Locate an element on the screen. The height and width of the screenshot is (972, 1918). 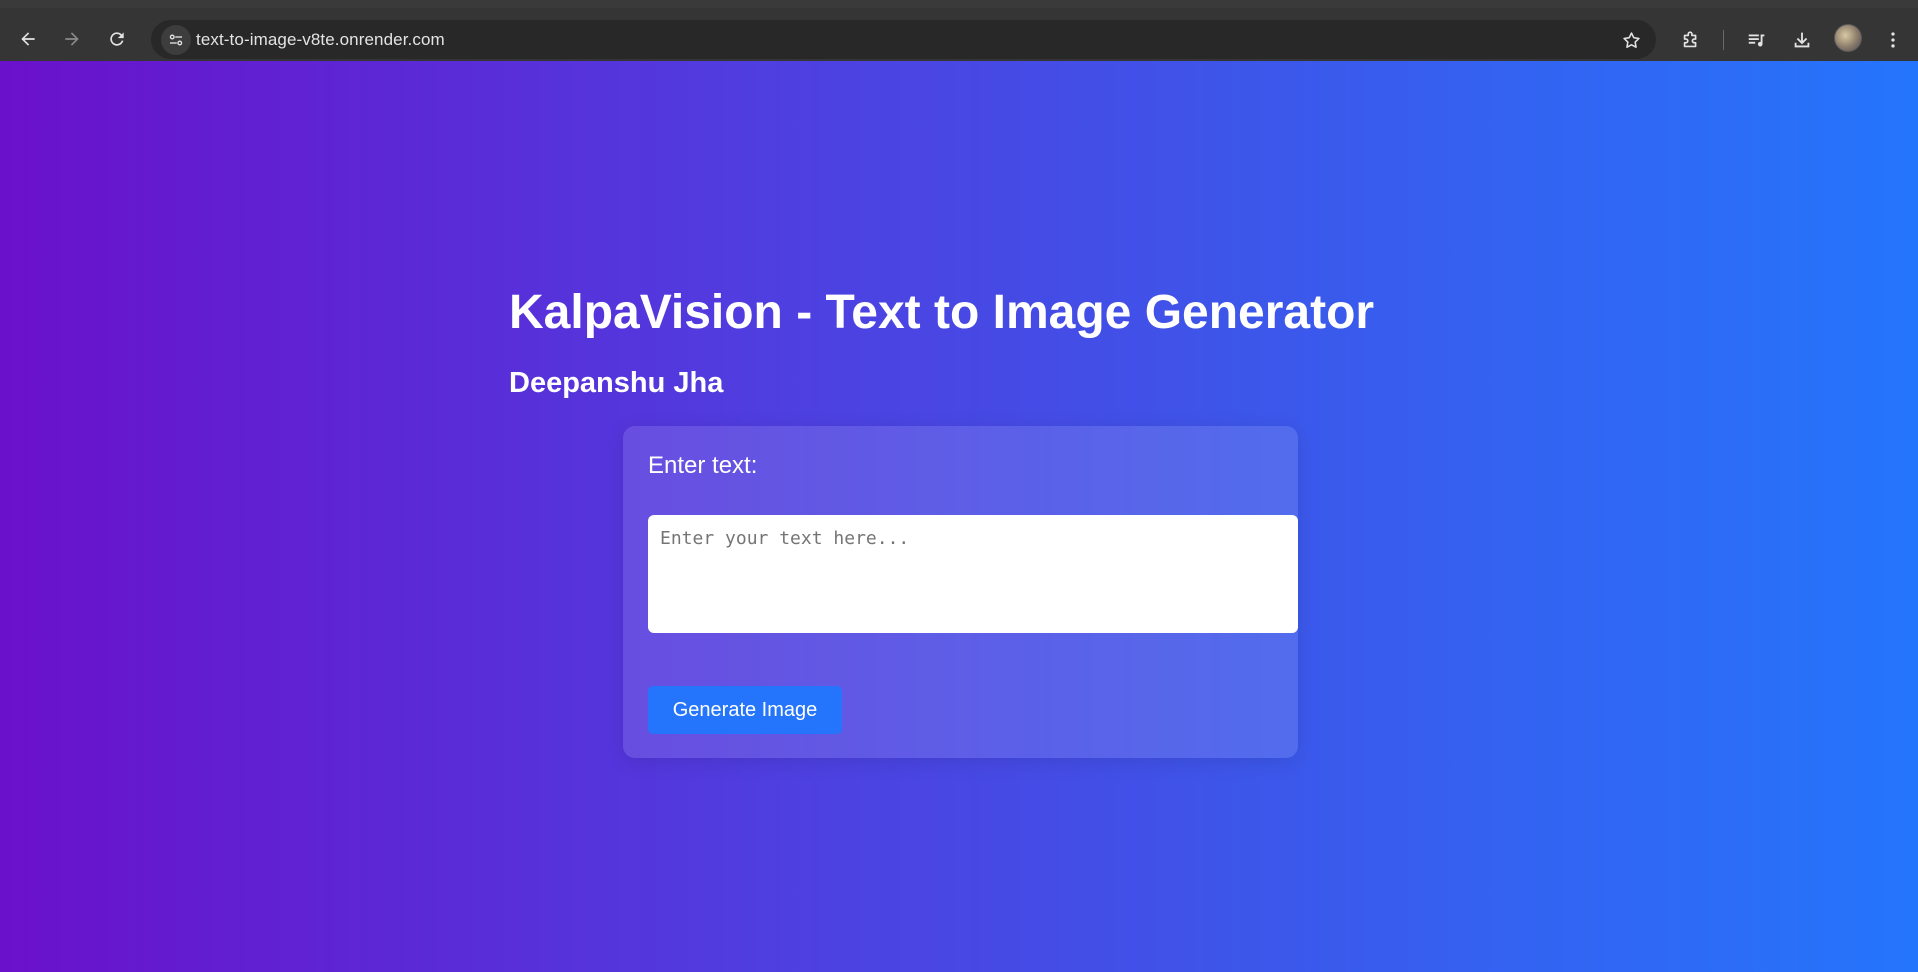
forward-button is located at coordinates (72, 39).